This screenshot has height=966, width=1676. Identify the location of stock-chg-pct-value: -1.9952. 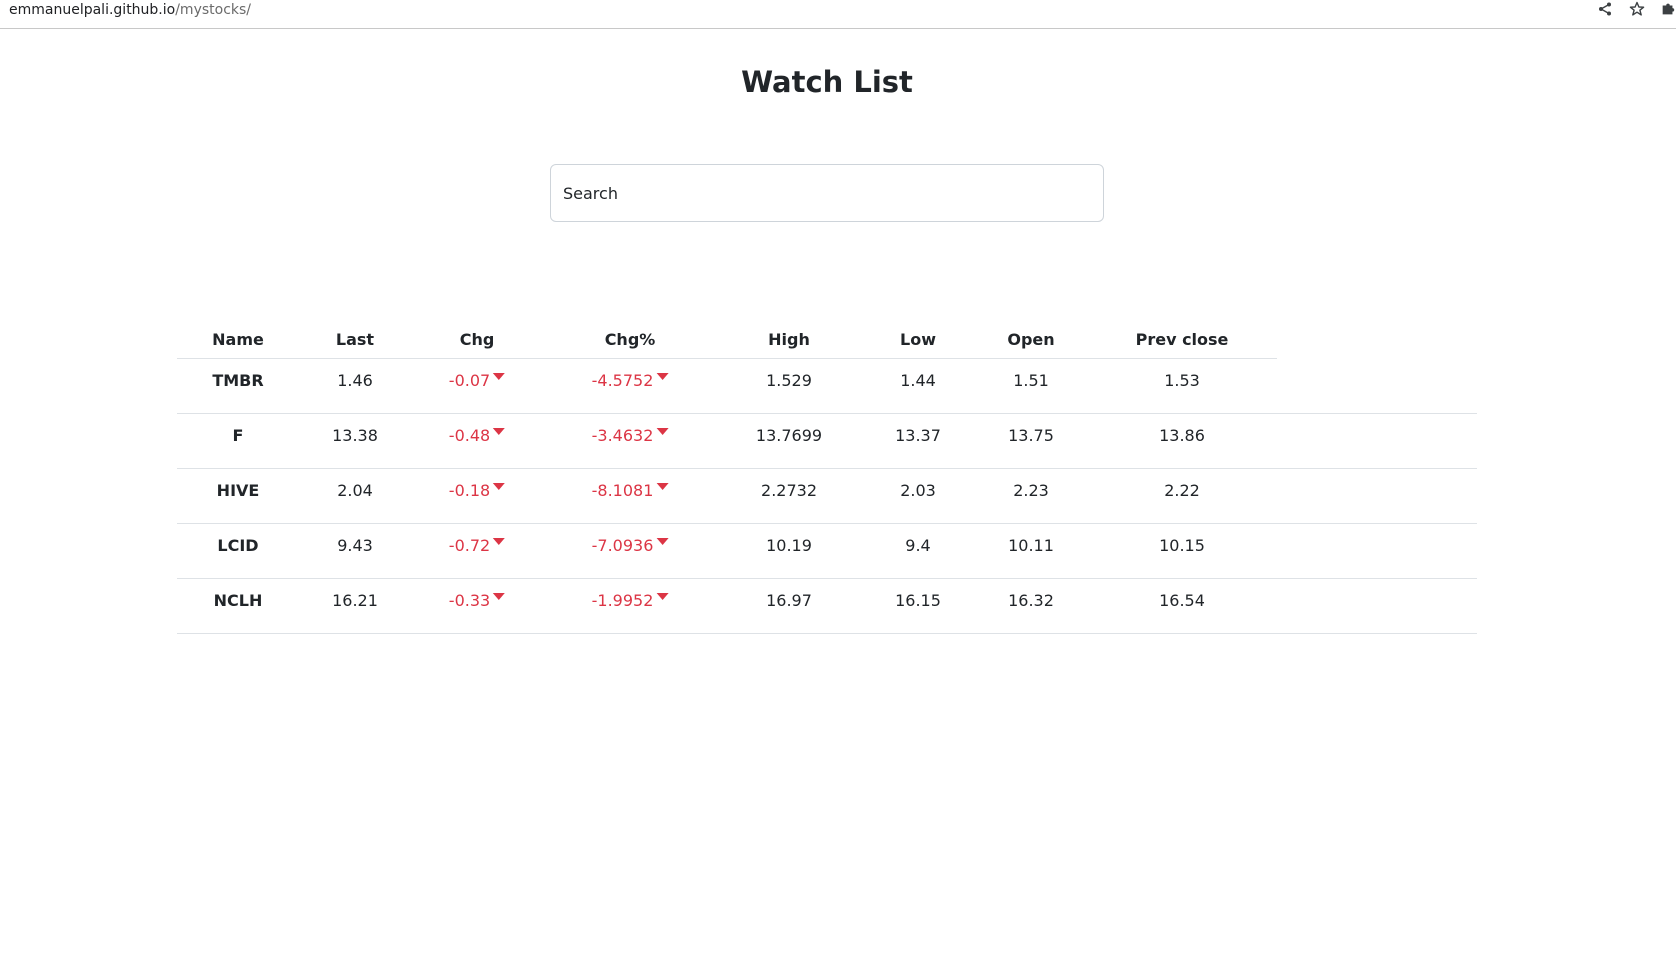
(622, 600).